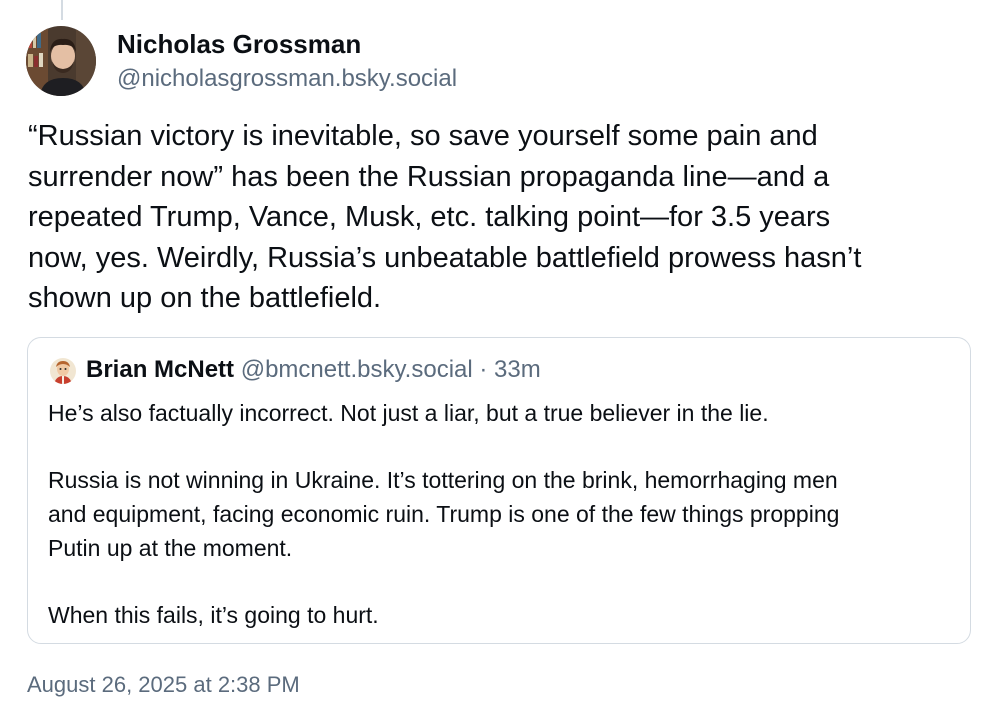  I want to click on quote-author-avatar, so click(63, 371).